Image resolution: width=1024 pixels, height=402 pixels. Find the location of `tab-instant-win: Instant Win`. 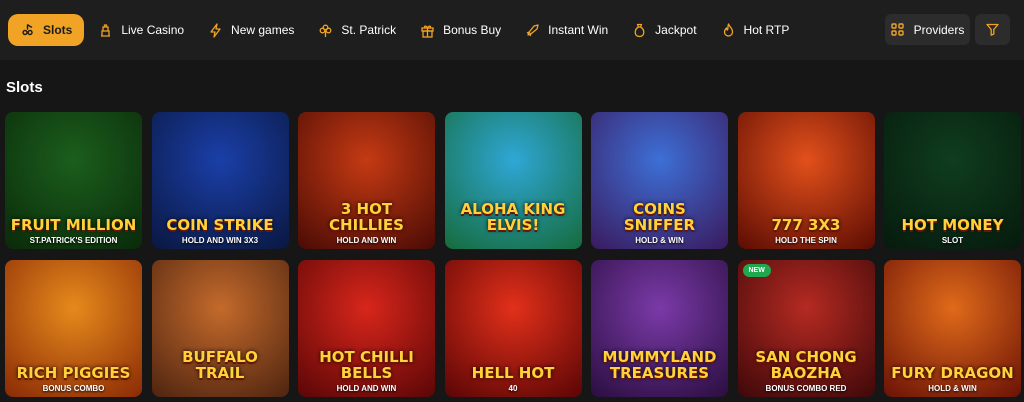

tab-instant-win: Instant Win is located at coordinates (566, 30).